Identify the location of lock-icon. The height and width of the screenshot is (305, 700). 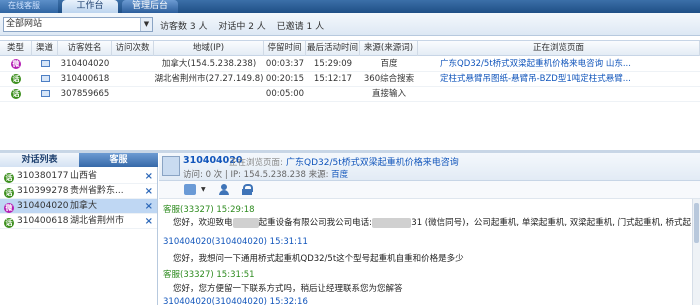
(247, 189).